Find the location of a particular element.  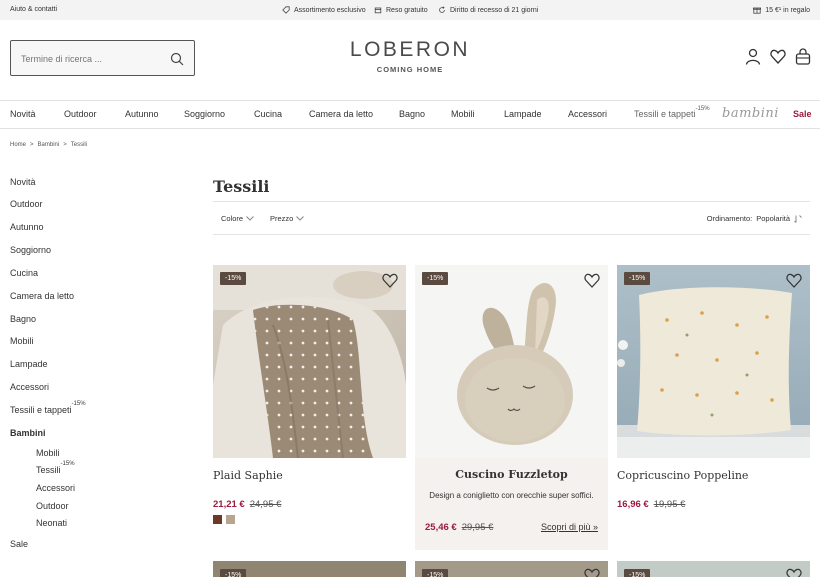

sidebar-item-soggiorno: Soggiorno is located at coordinates (30, 250).